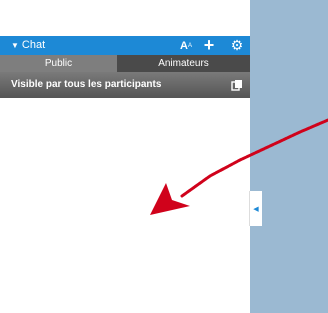  I want to click on copy-icon, so click(237, 85).